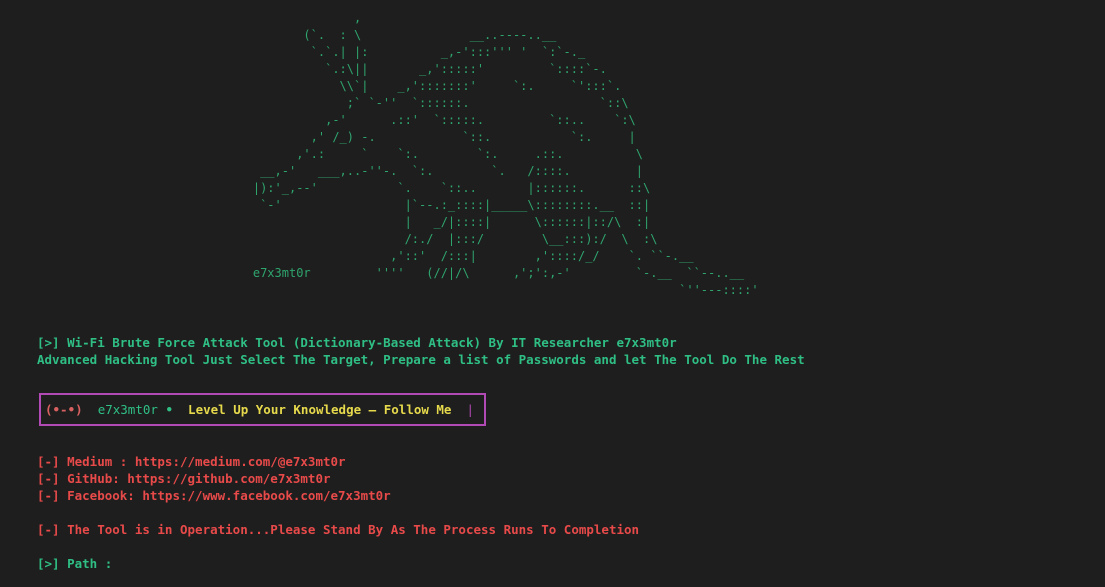 The height and width of the screenshot is (587, 1105). Describe the element at coordinates (184, 478) in the screenshot. I see `github-link-line: [-] GitHub: https://github.com/e7x3mt0r` at that location.